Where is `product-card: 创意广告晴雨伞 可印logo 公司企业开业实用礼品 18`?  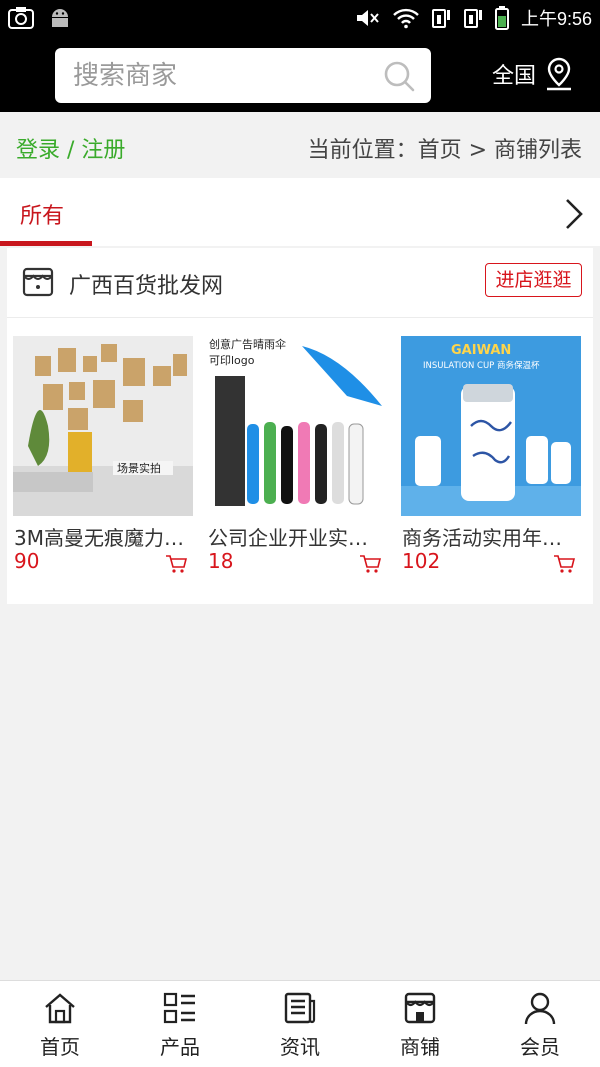
product-card: 创意广告晴雨伞 可印logo 公司企业开业实用礼品 18 is located at coordinates (297, 456).